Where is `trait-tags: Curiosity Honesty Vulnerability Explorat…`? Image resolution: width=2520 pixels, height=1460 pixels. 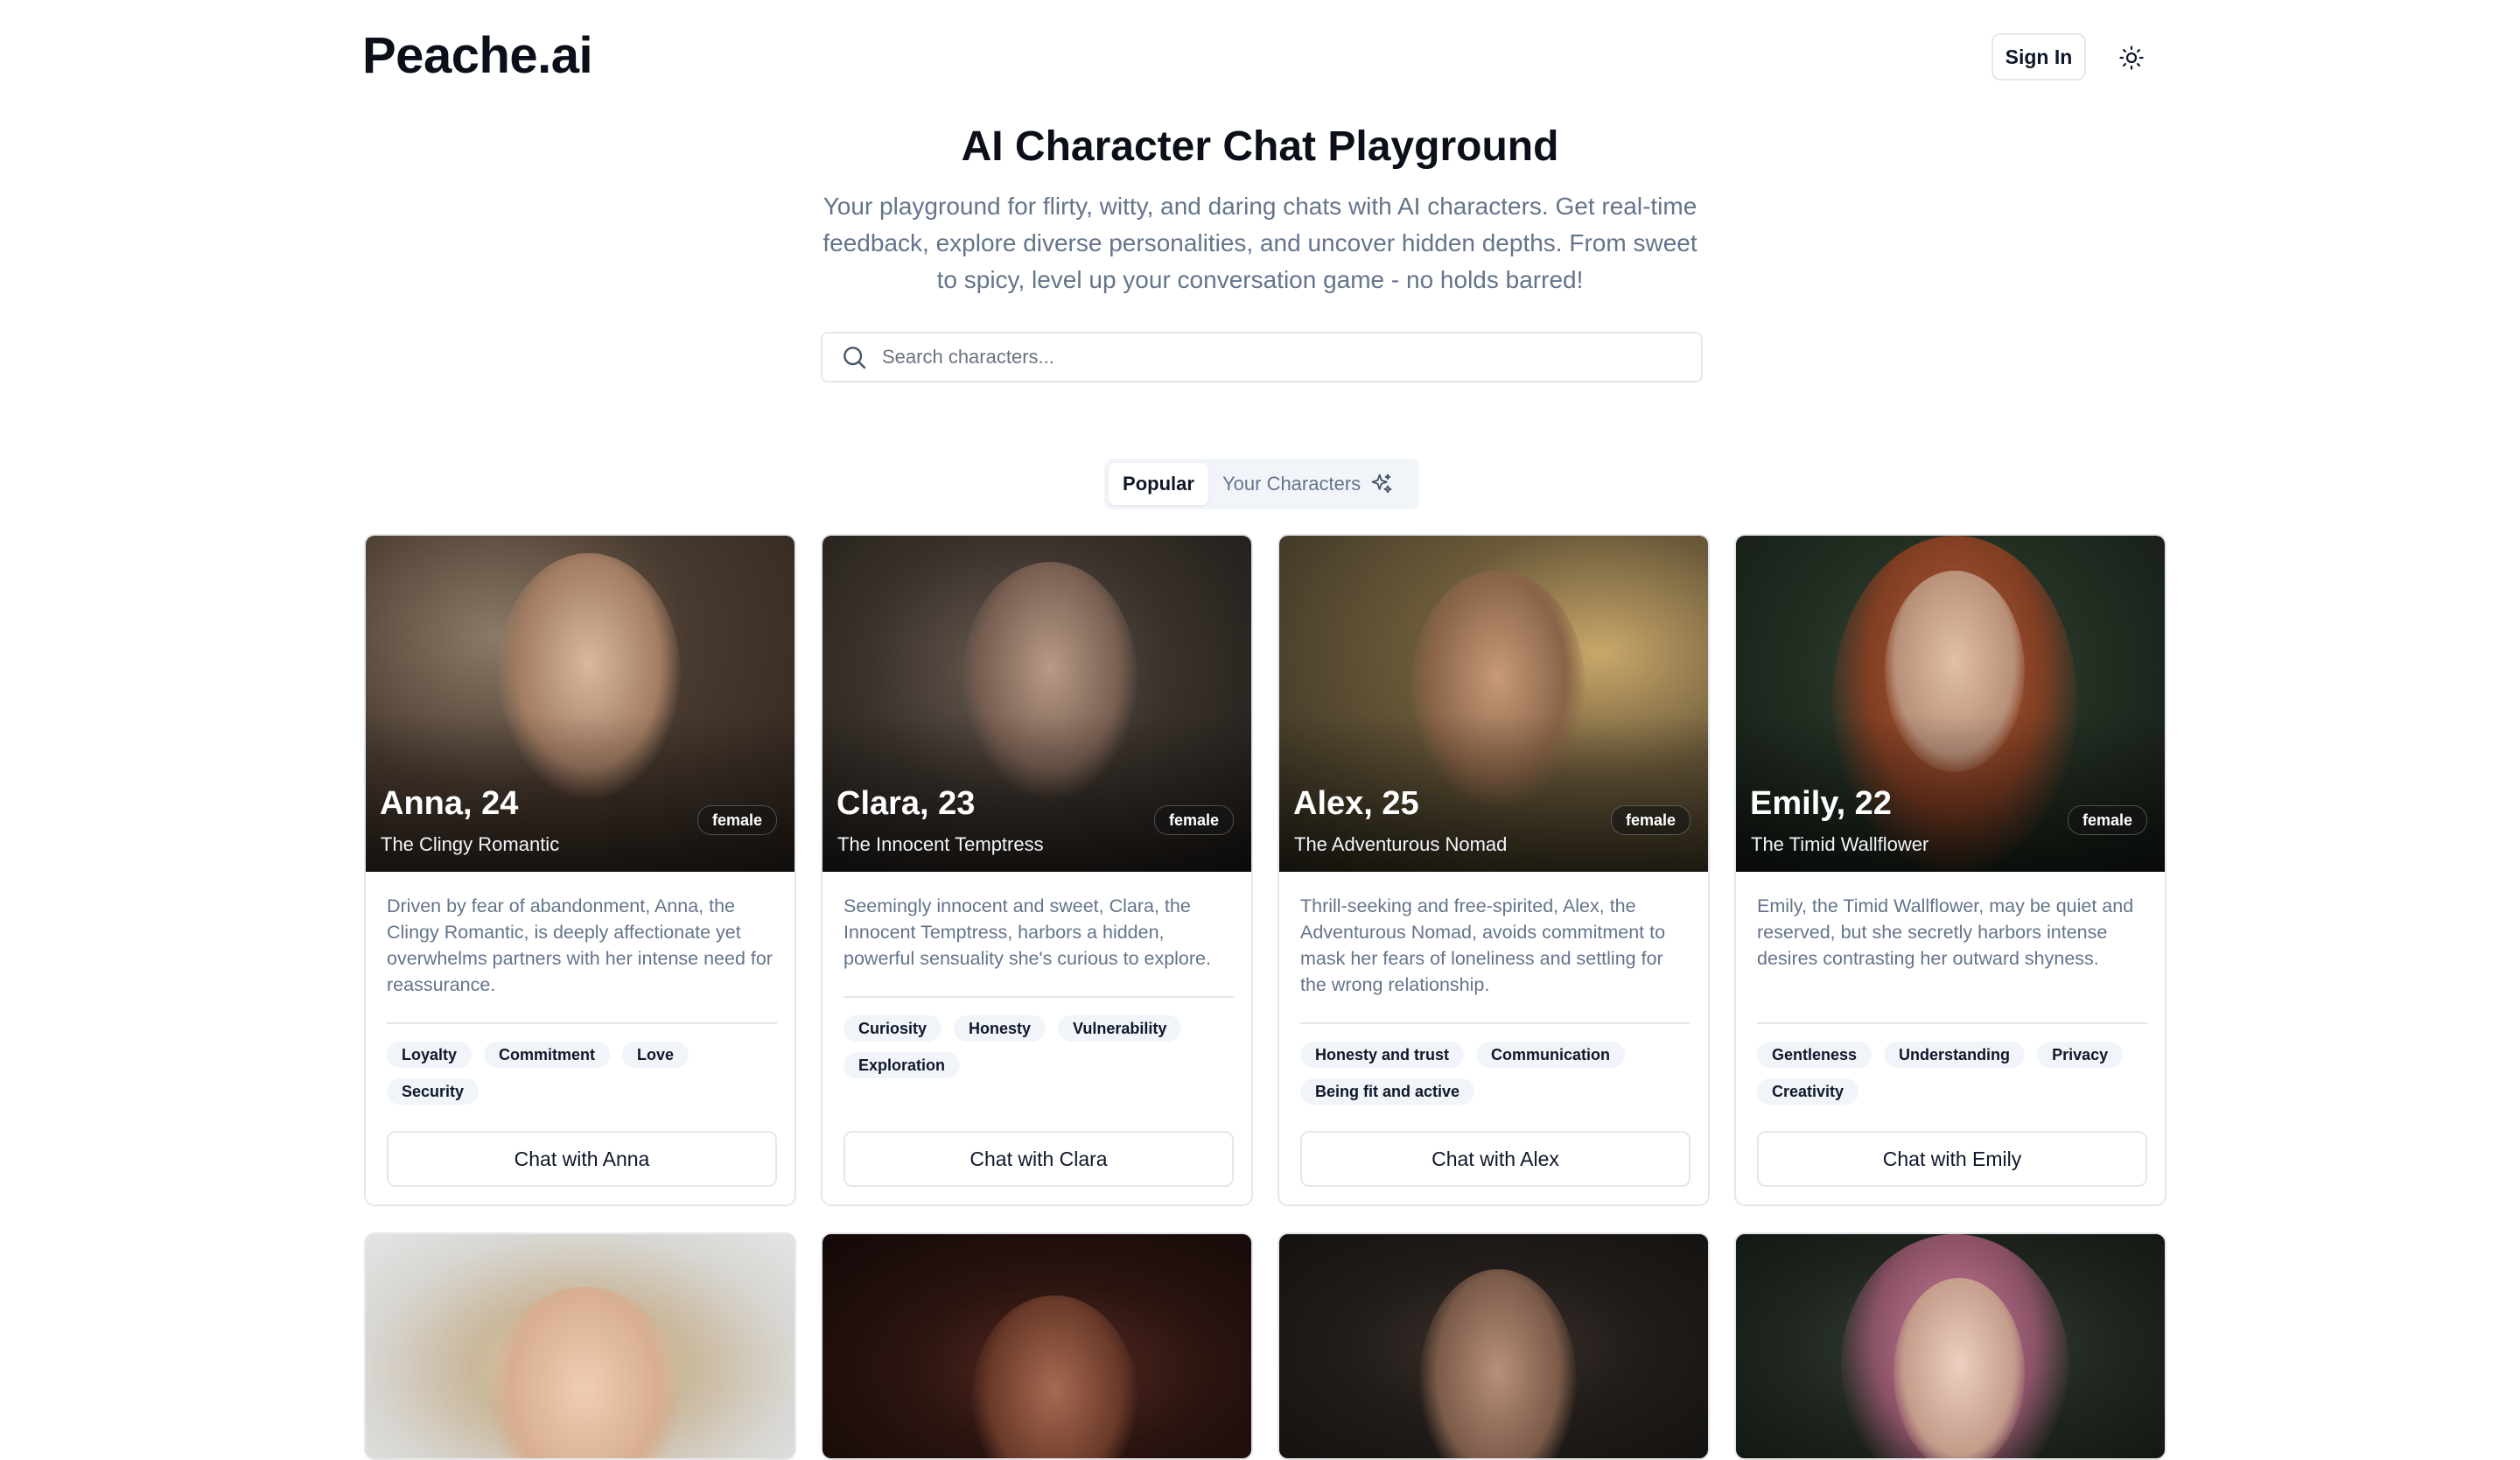 trait-tags: Curiosity Honesty Vulnerability Explorat… is located at coordinates (1040, 1046).